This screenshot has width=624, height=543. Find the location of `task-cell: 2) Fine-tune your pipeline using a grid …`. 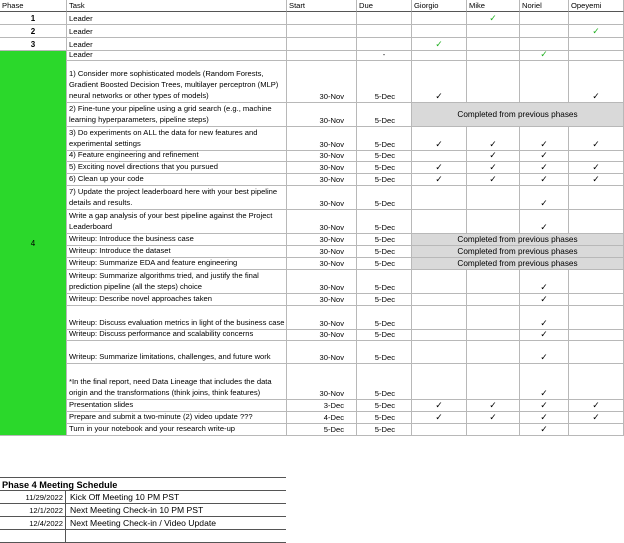

task-cell: 2) Fine-tune your pipeline using a grid … is located at coordinates (177, 115).